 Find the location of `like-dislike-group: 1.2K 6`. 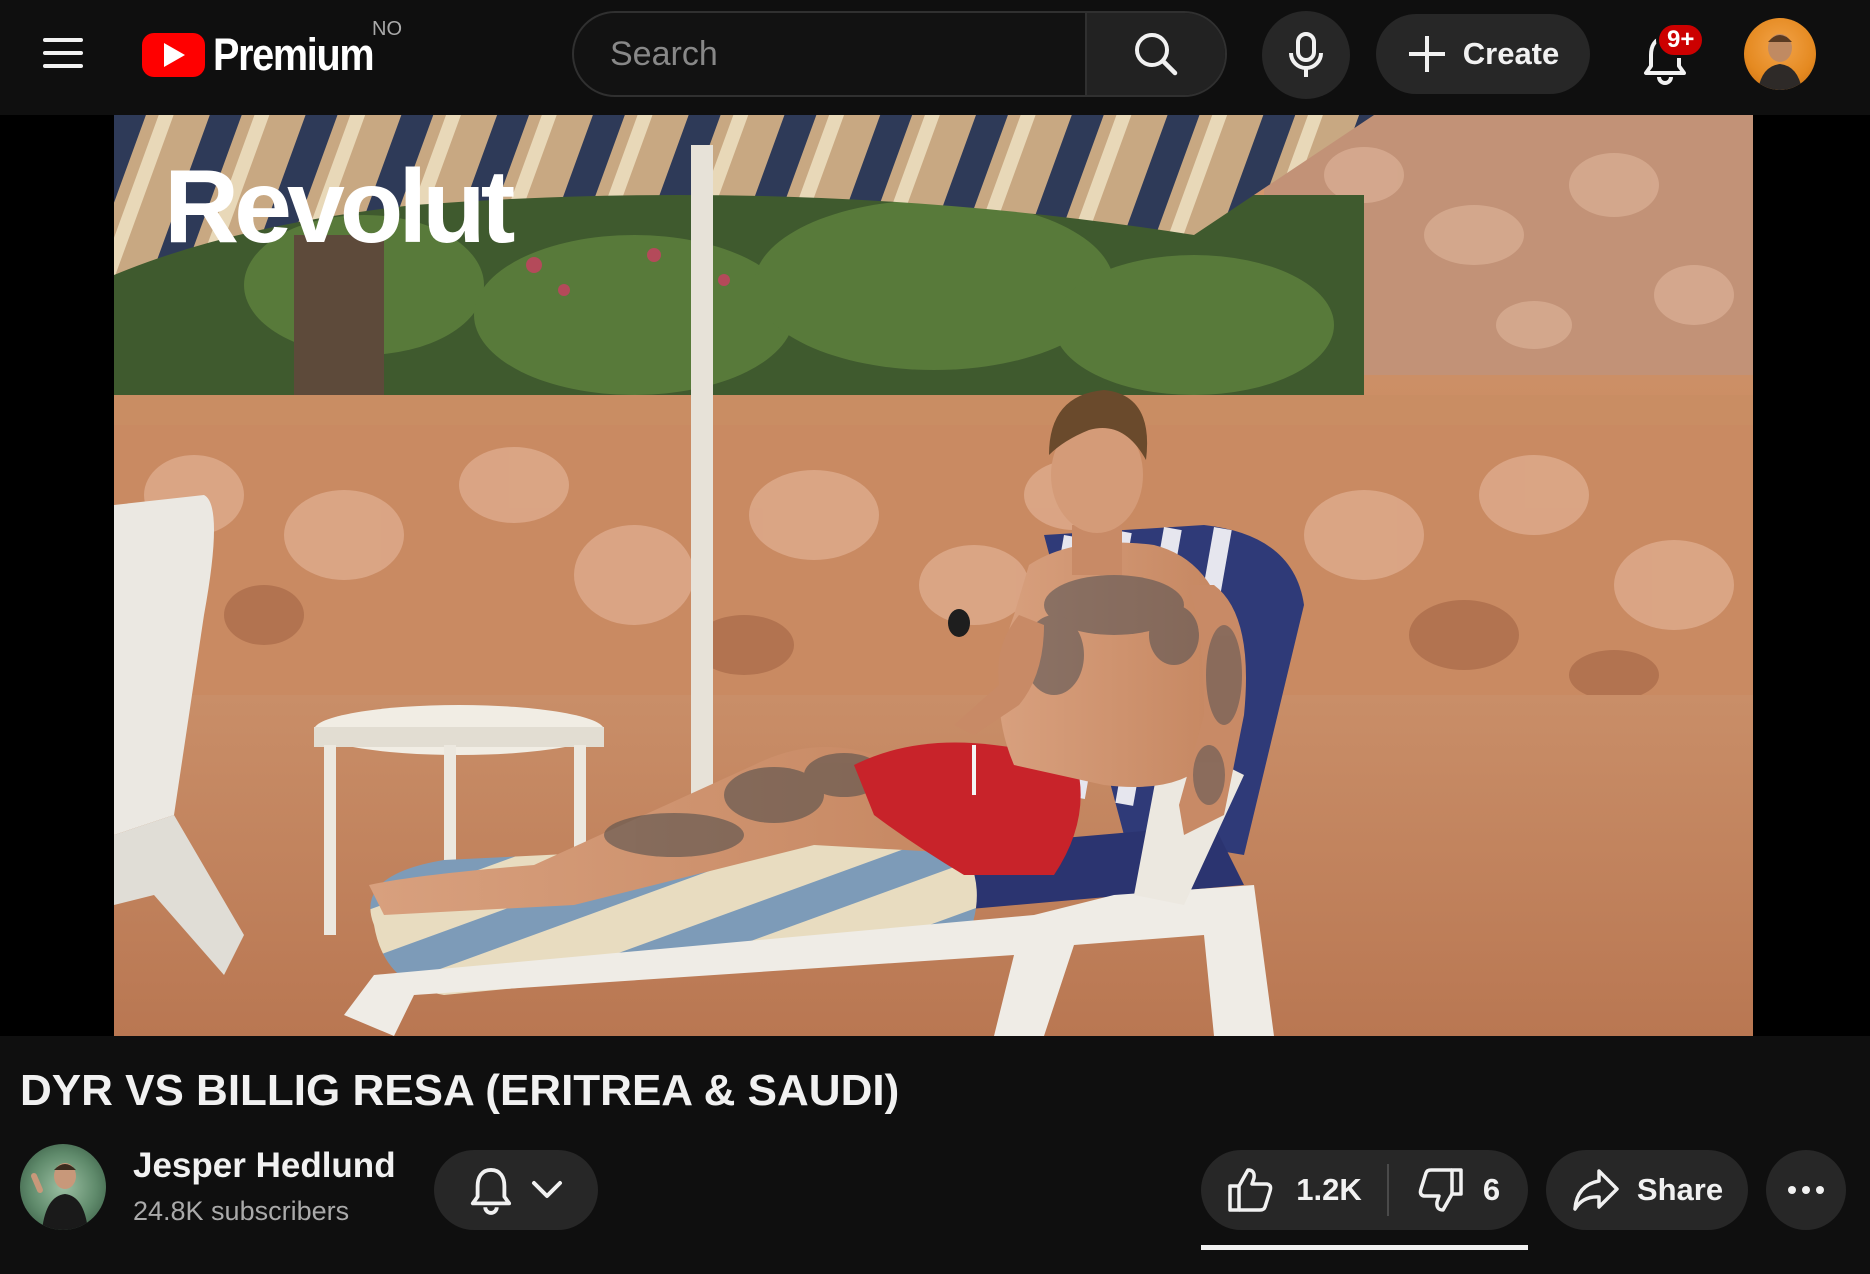

like-dislike-group: 1.2K 6 is located at coordinates (1364, 1190).